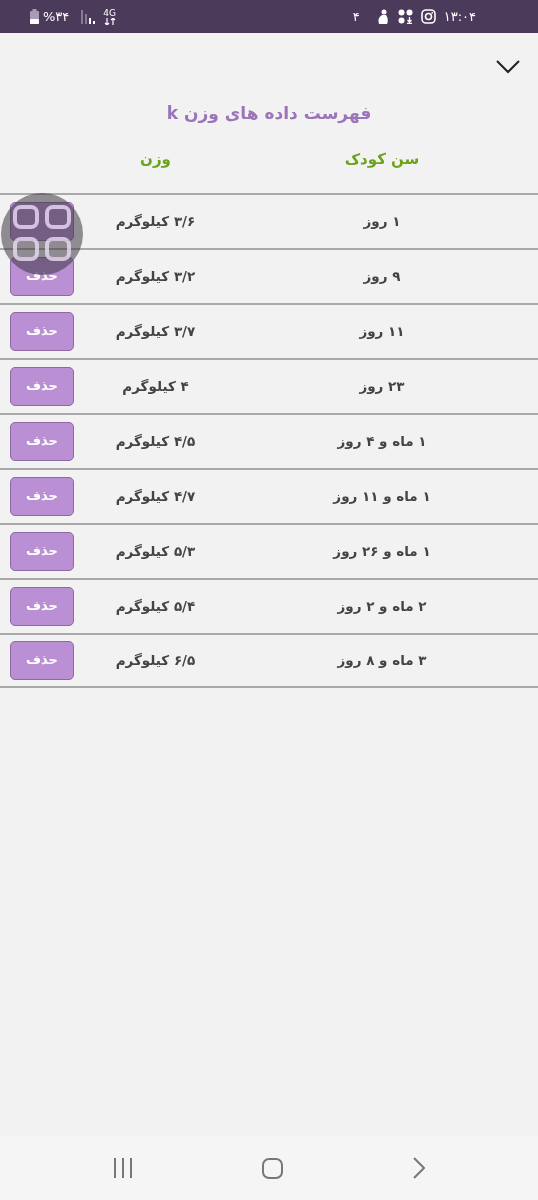 The image size is (538, 1200). I want to click on age-cell: ۱ ماه و ۴ روز, so click(382, 441).